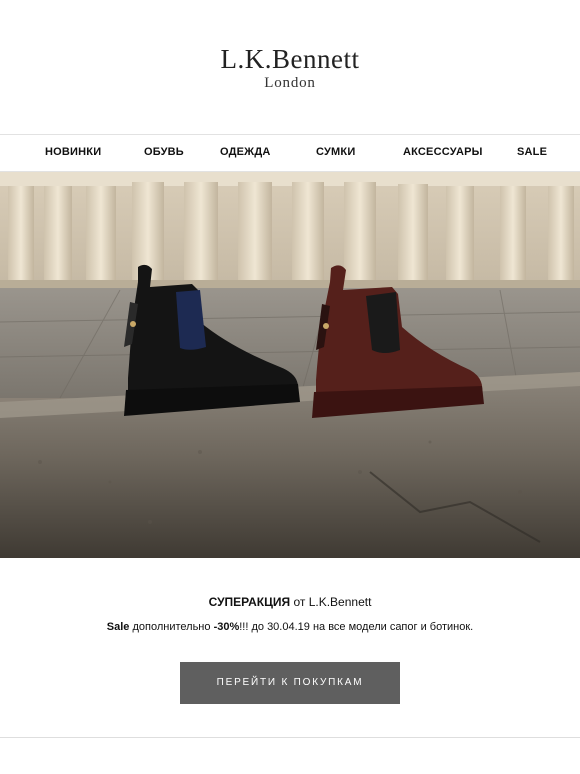 The height and width of the screenshot is (774, 580). Describe the element at coordinates (164, 152) in the screenshot. I see `nav-item-shoes: ОБУВЬ` at that location.